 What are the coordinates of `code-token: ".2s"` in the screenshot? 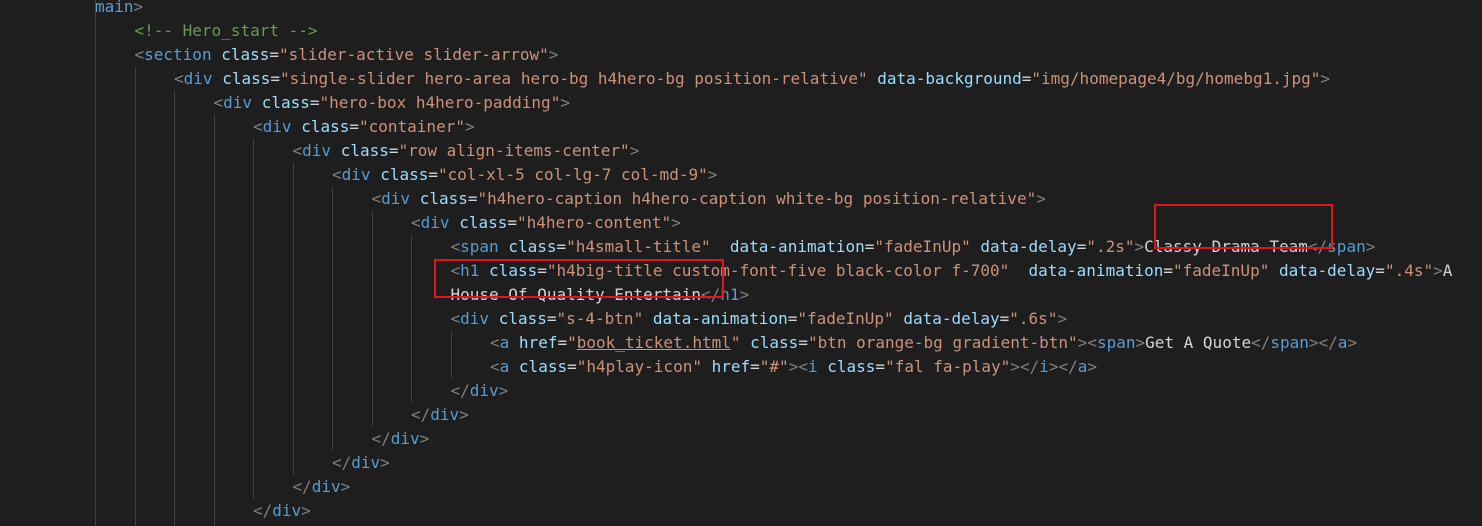 It's located at (1110, 246).